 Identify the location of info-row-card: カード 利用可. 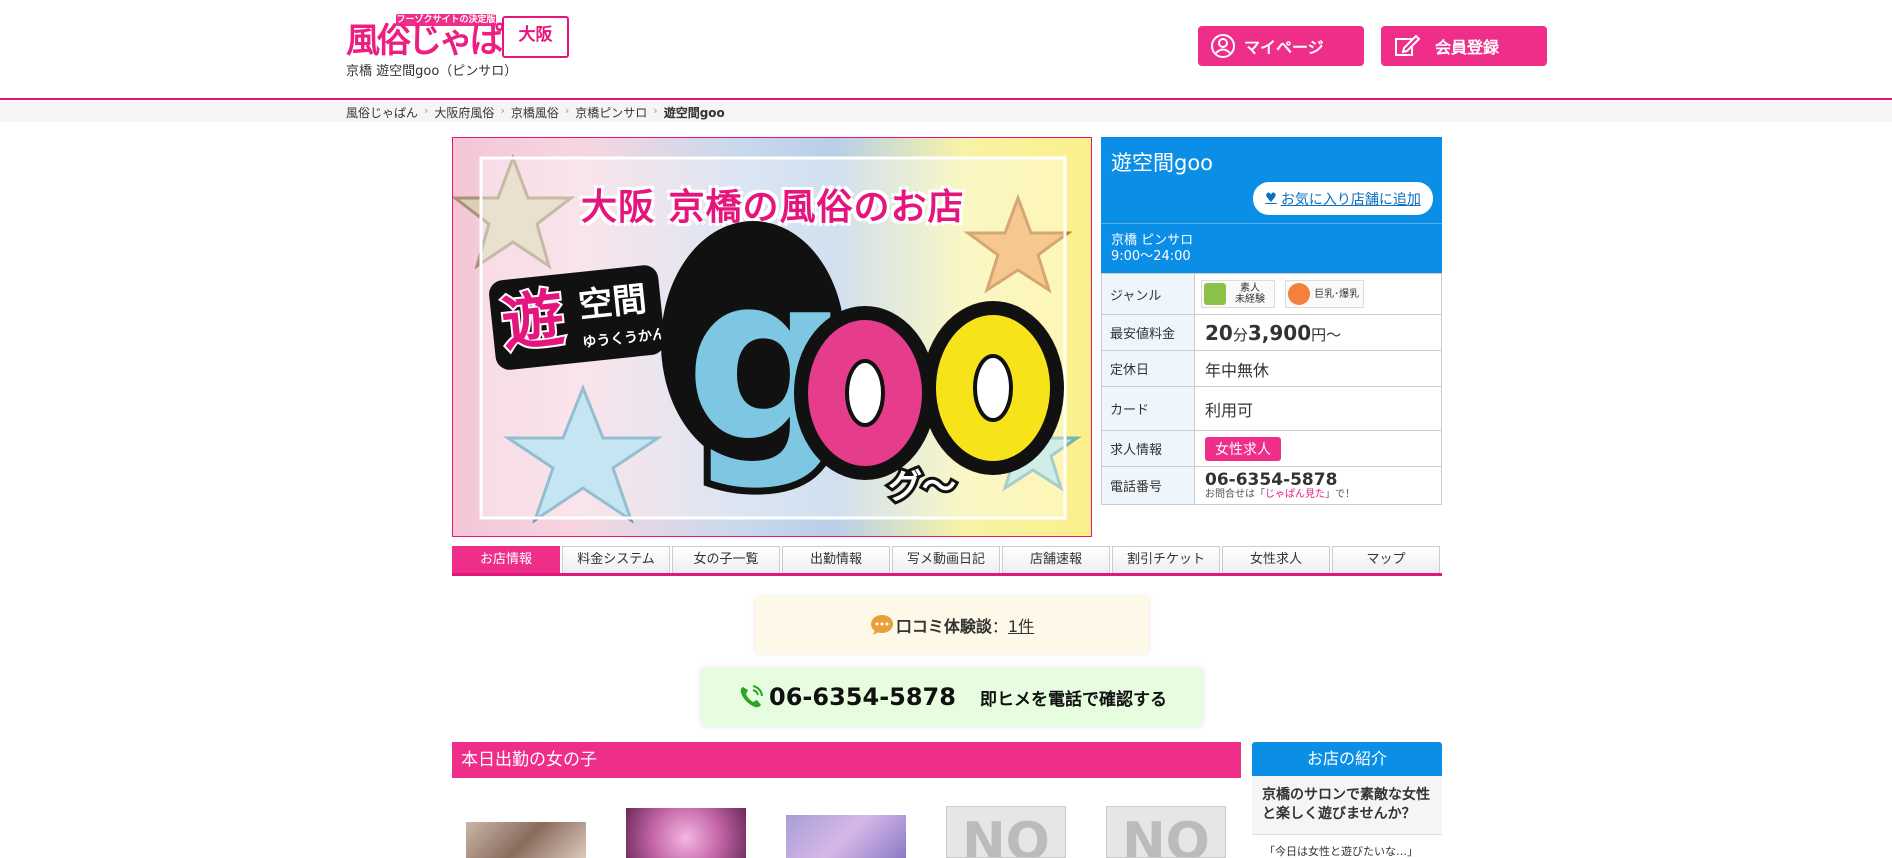
(1271, 408).